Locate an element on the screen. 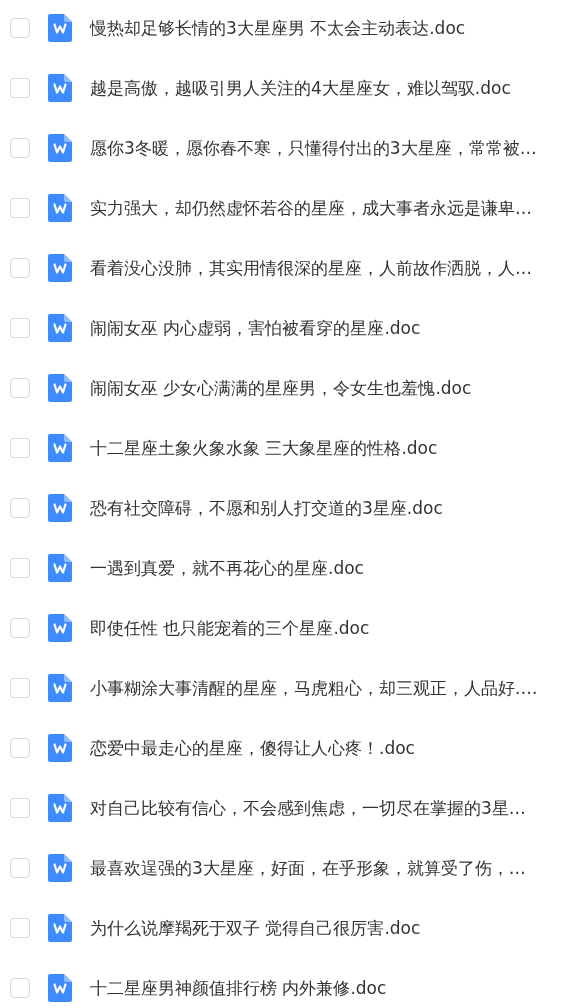 The height and width of the screenshot is (1008, 574). file-name: 为什么说摩羯死于双子 觉得自己很厉害.doc is located at coordinates (255, 928).